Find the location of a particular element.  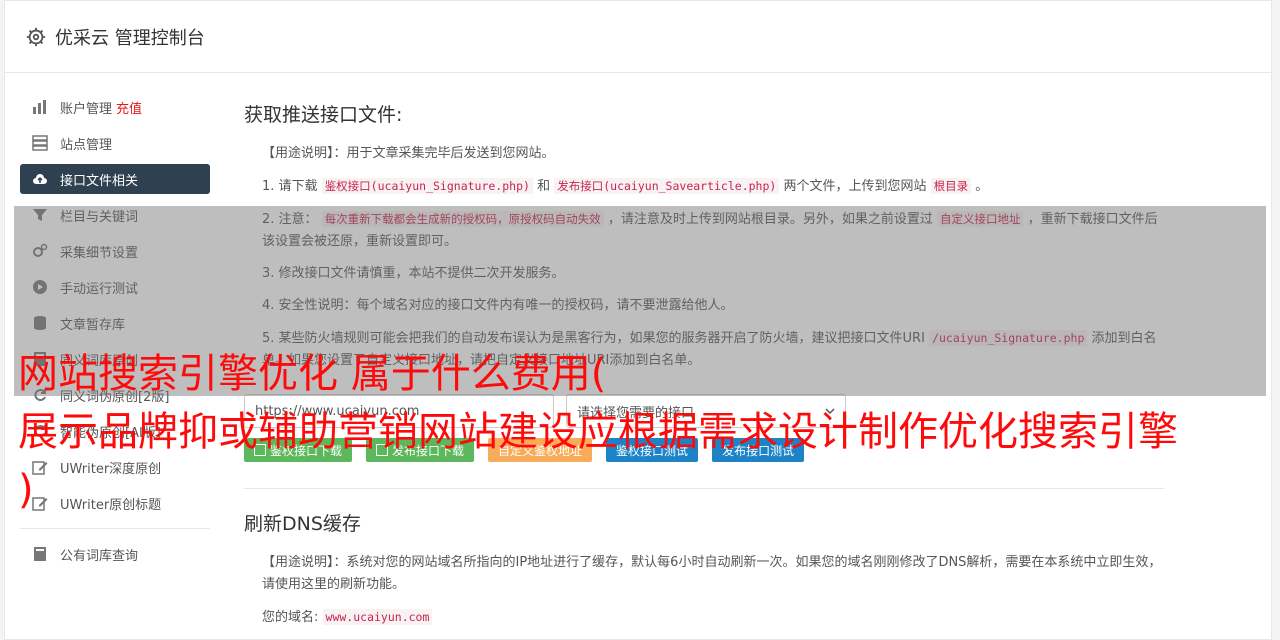

overlay-text-line-1: 网站搜索引擎优化 属于什么费用( is located at coordinates (312, 374).